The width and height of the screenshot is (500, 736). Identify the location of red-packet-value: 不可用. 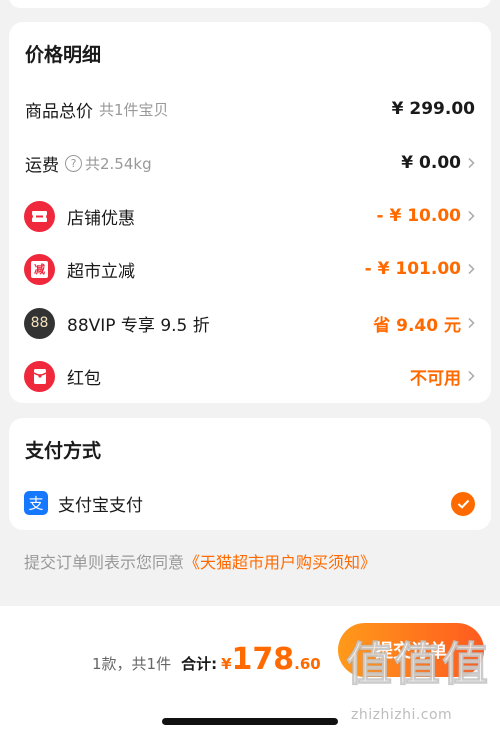
(435, 378).